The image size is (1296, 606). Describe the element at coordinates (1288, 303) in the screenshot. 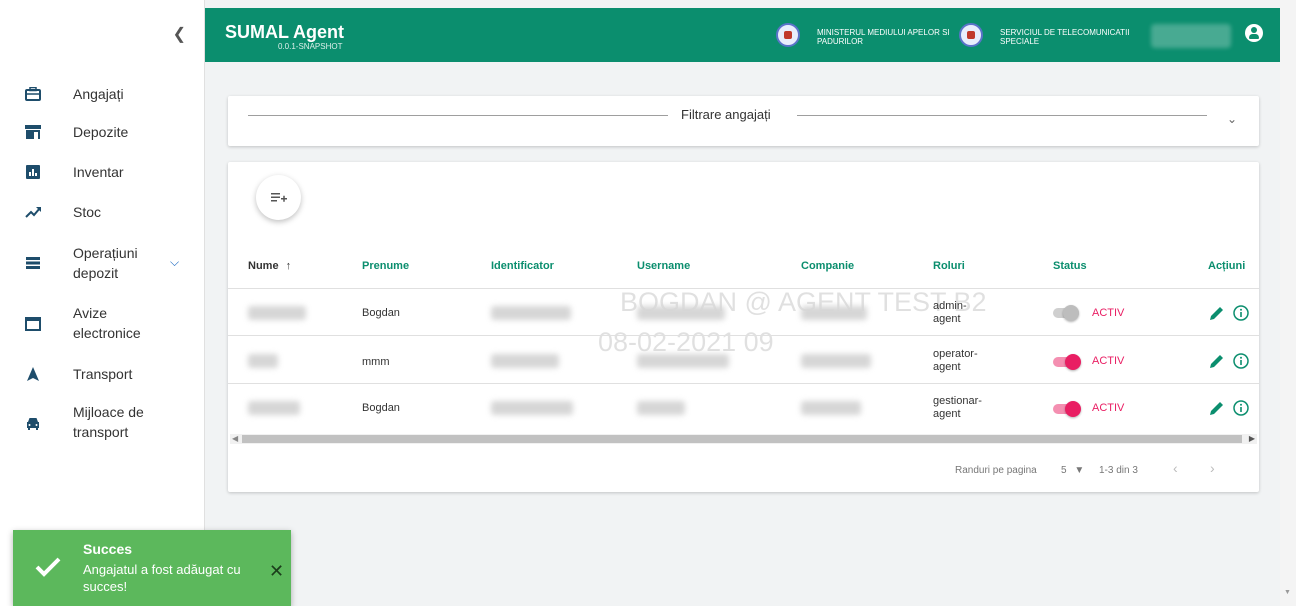

I see `page-scrollbar: ▼` at that location.